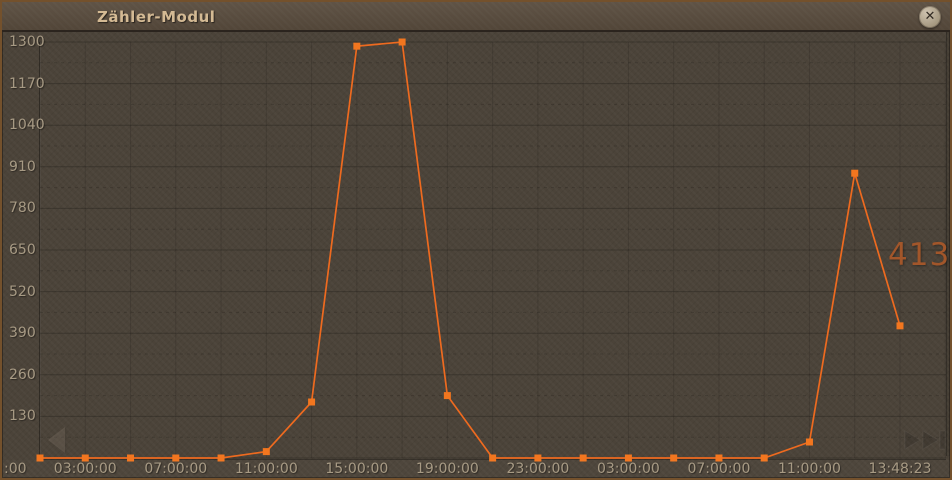 This screenshot has width=952, height=480. I want to click on skip-to-end-icon, so click(926, 440).